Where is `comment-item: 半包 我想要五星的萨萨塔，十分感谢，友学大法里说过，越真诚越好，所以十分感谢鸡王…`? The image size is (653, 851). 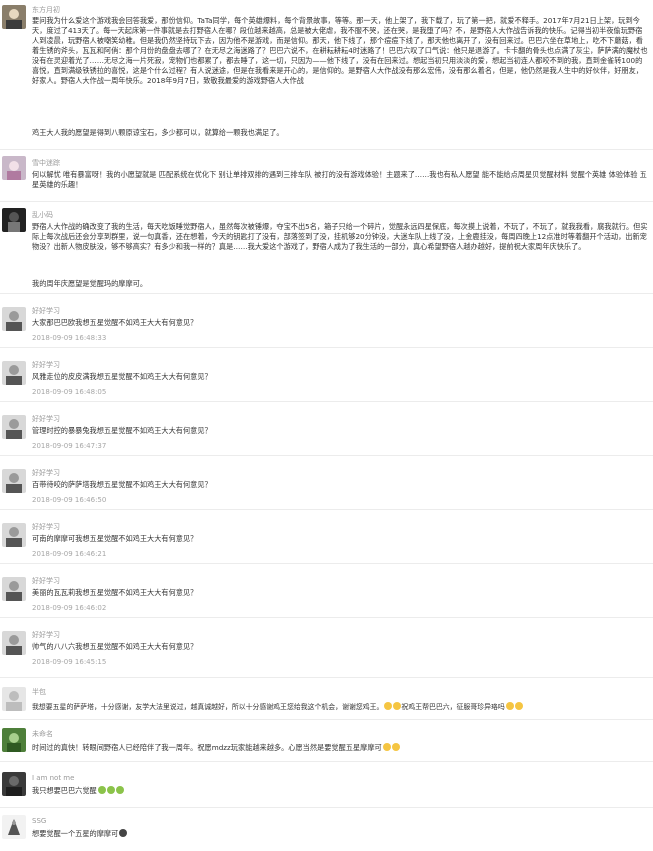 comment-item: 半包 我想要五星的萨萨塔，十分感谢，友学大法里说过，越真诚越好，所以十分感谢鸡王… is located at coordinates (326, 699).